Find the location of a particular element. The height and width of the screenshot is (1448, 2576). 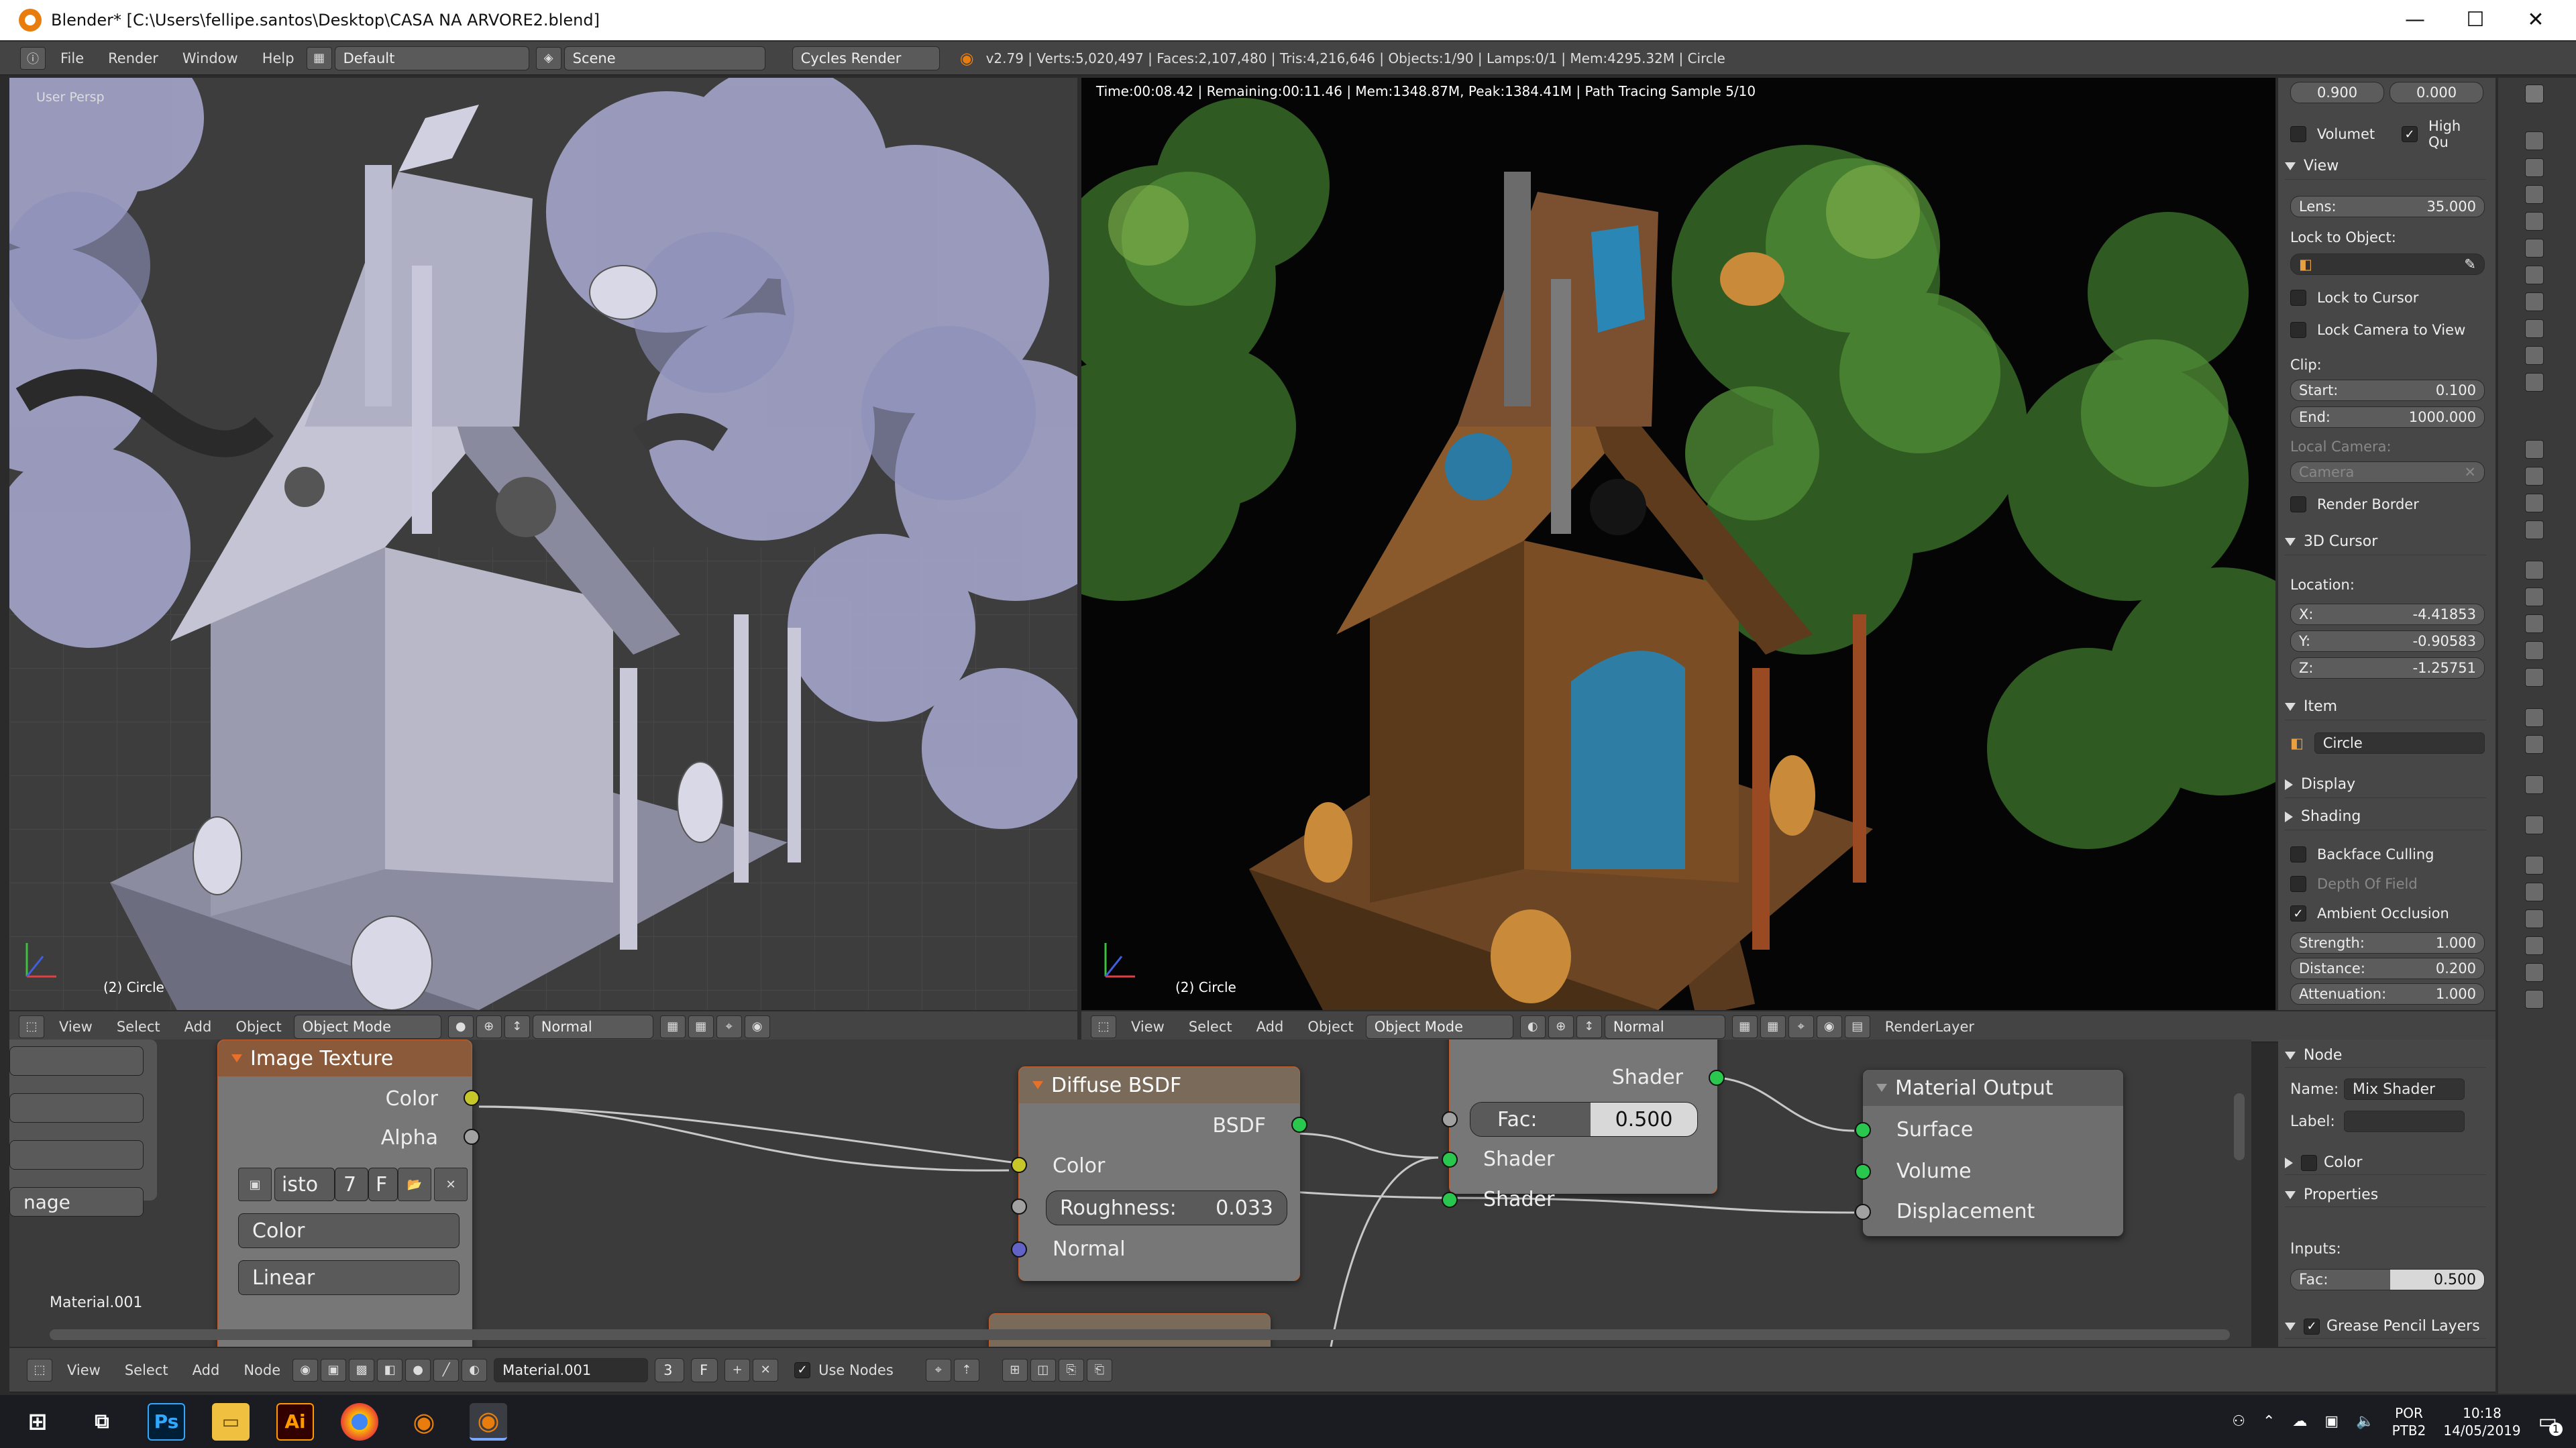

snap-mode-icon: ◫ is located at coordinates (1043, 1370).